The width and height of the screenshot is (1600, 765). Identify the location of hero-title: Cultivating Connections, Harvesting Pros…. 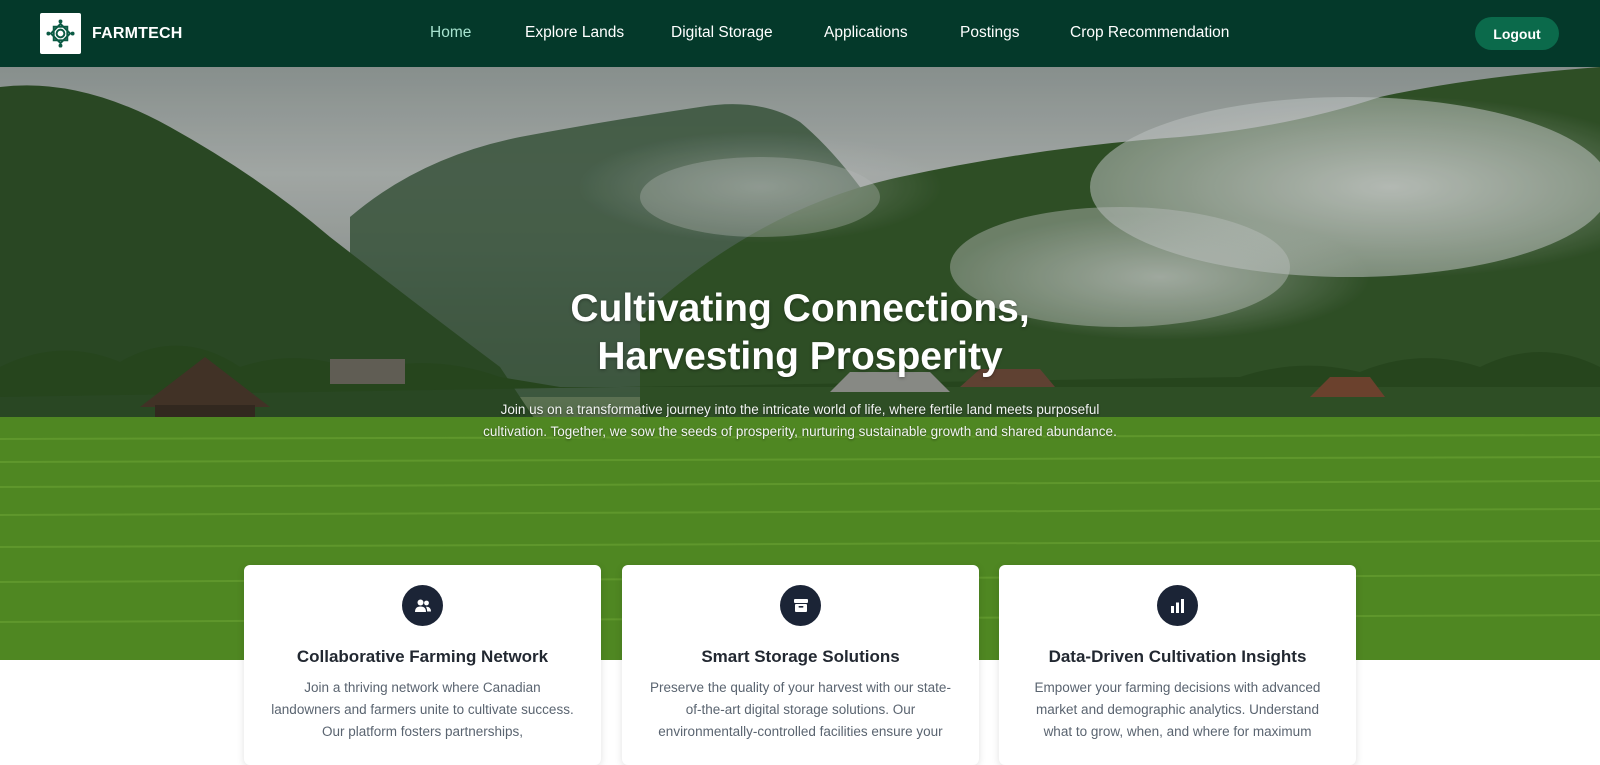
(800, 333).